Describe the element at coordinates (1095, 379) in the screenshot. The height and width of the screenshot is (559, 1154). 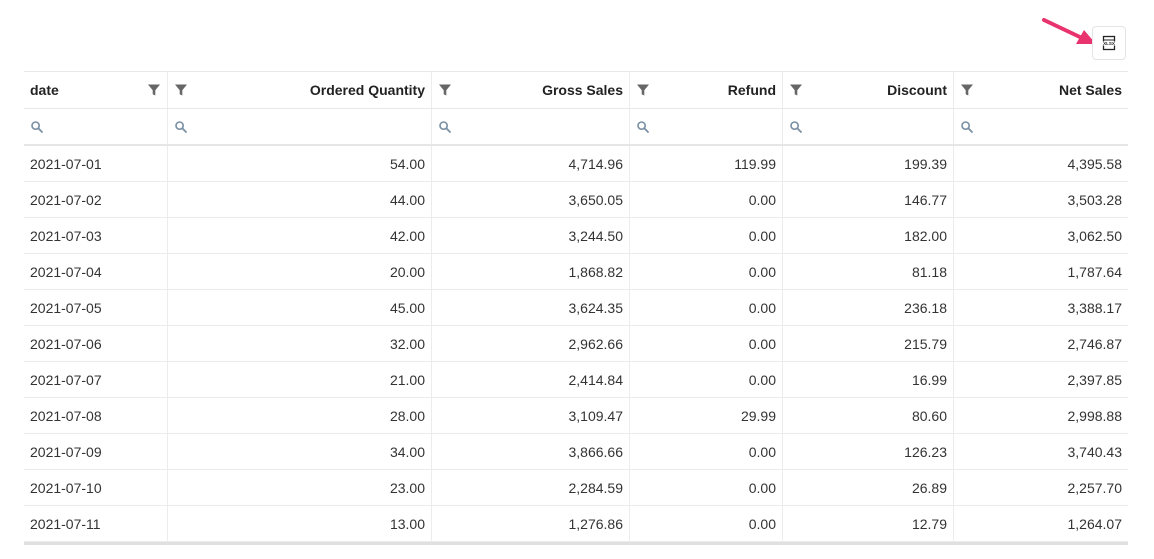
I see `cell-net_sales: 2,397.85` at that location.